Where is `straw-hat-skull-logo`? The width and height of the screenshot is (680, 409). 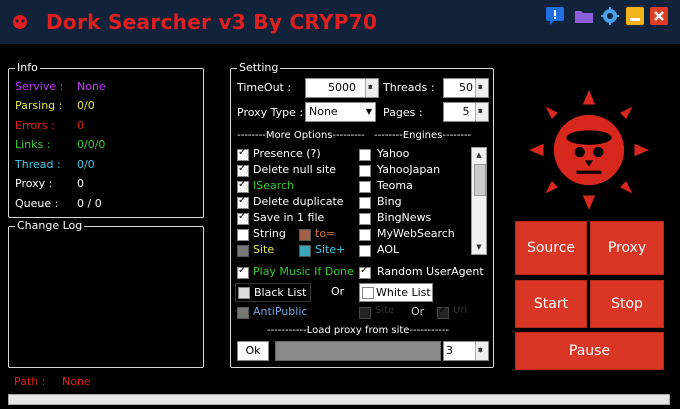 straw-hat-skull-logo is located at coordinates (589, 150).